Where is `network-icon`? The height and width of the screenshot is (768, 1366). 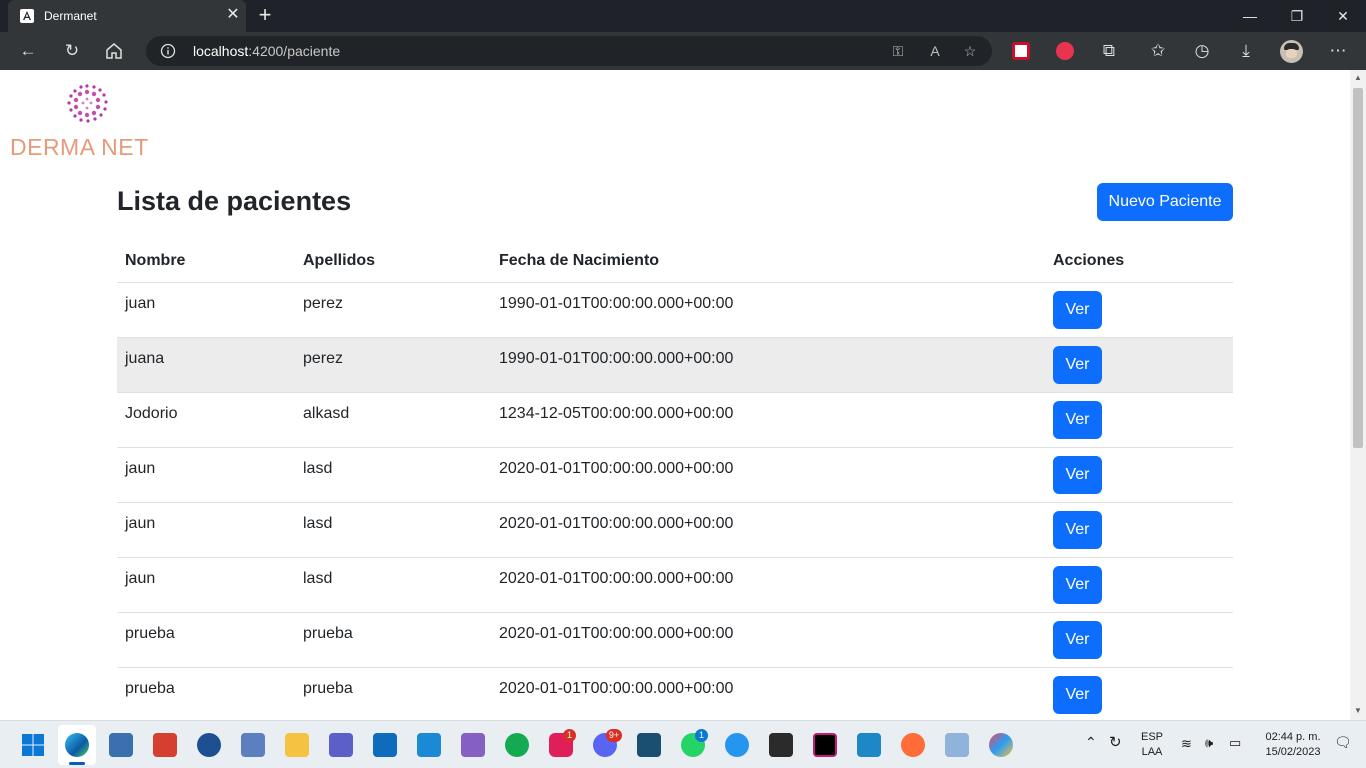 network-icon is located at coordinates (253, 745).